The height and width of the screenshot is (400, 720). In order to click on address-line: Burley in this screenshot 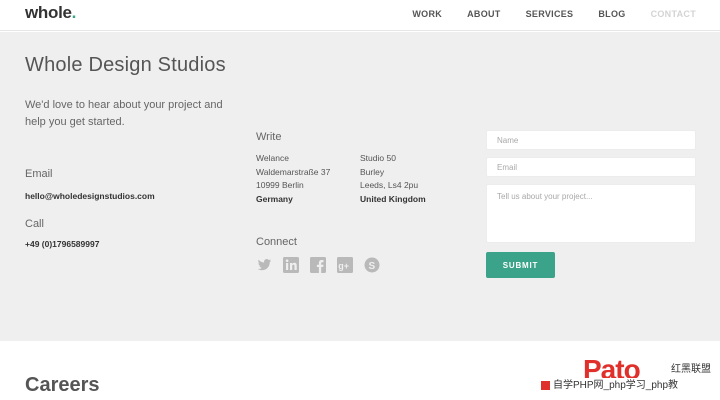, I will do `click(372, 171)`.